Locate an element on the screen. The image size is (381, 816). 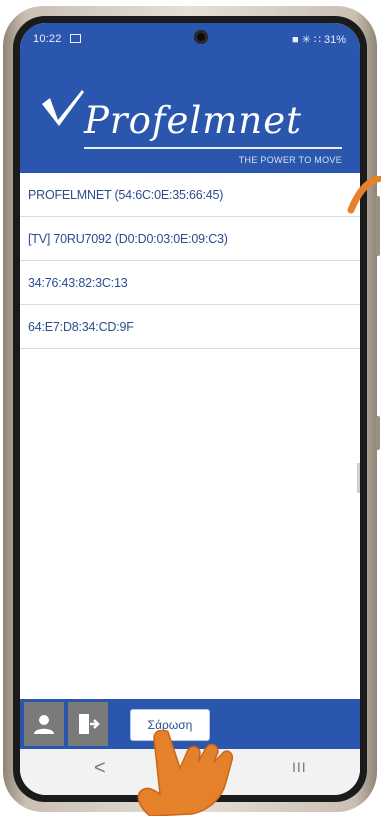
brand-logo-icon is located at coordinates (63, 108).